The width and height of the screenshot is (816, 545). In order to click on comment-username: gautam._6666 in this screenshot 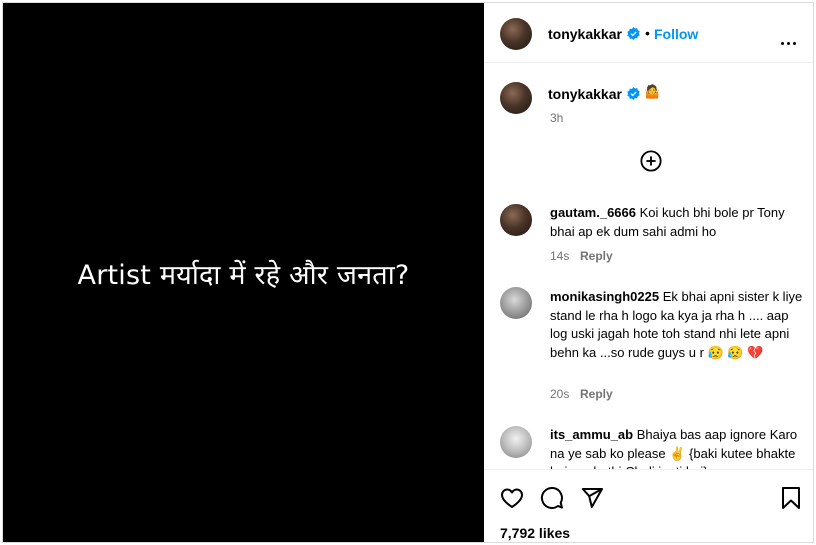, I will do `click(593, 212)`.